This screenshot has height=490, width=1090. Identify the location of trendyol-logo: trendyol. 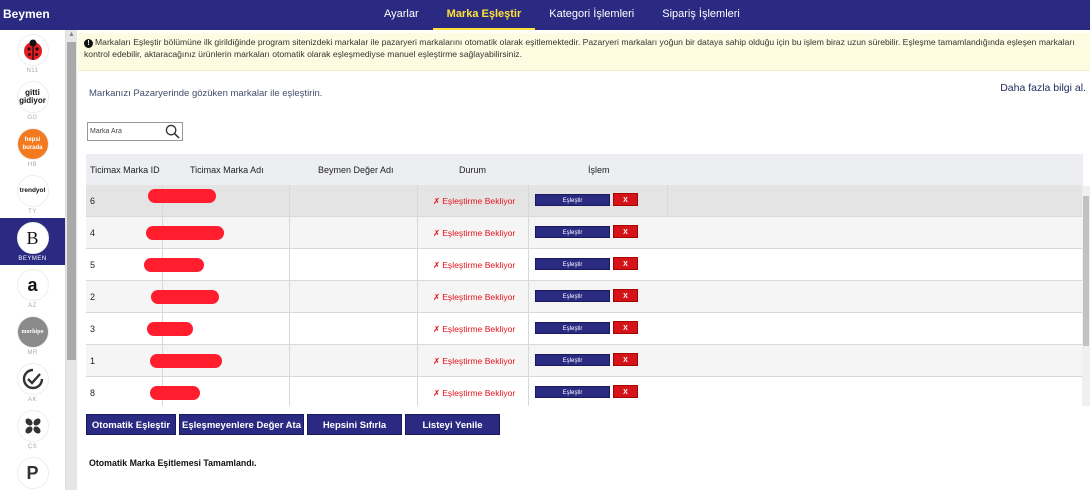
(32, 191).